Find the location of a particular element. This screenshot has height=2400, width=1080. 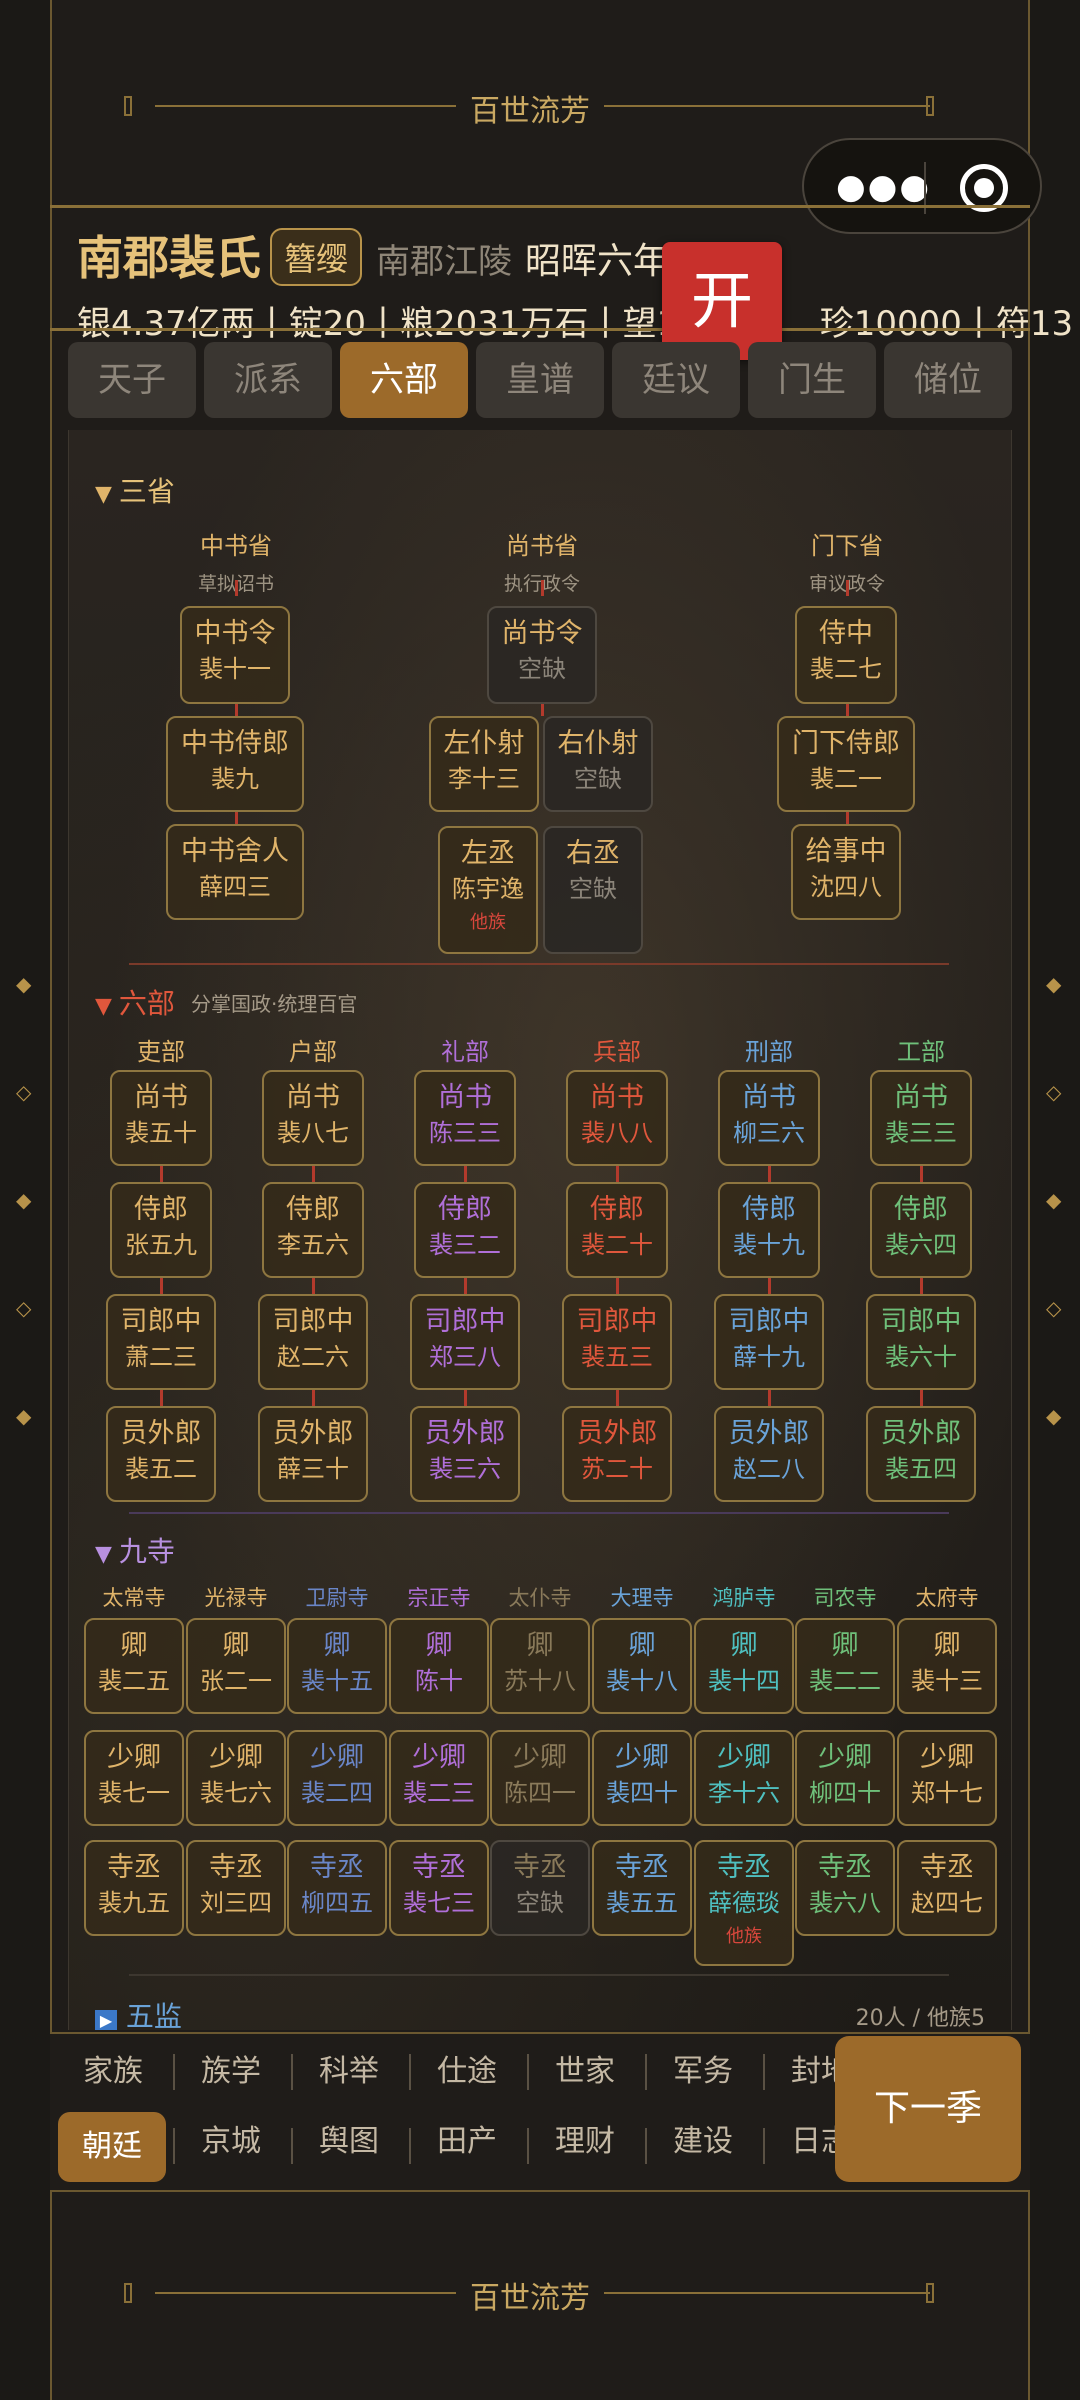

official-card: 少卿 裴七六 is located at coordinates (236, 1778).